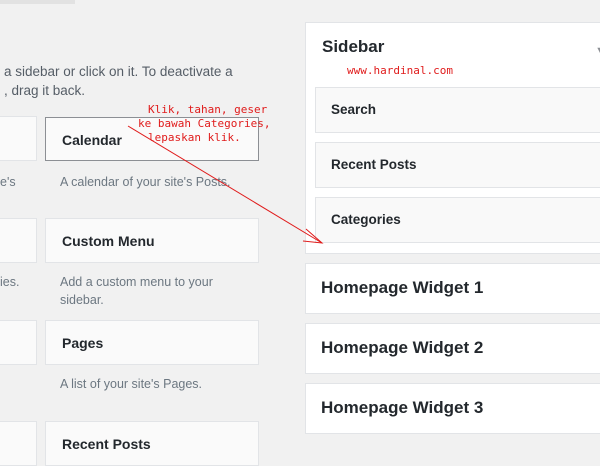 Image resolution: width=600 pixels, height=466 pixels. Describe the element at coordinates (225, 184) in the screenshot. I see `drag-arrow-icon` at that location.